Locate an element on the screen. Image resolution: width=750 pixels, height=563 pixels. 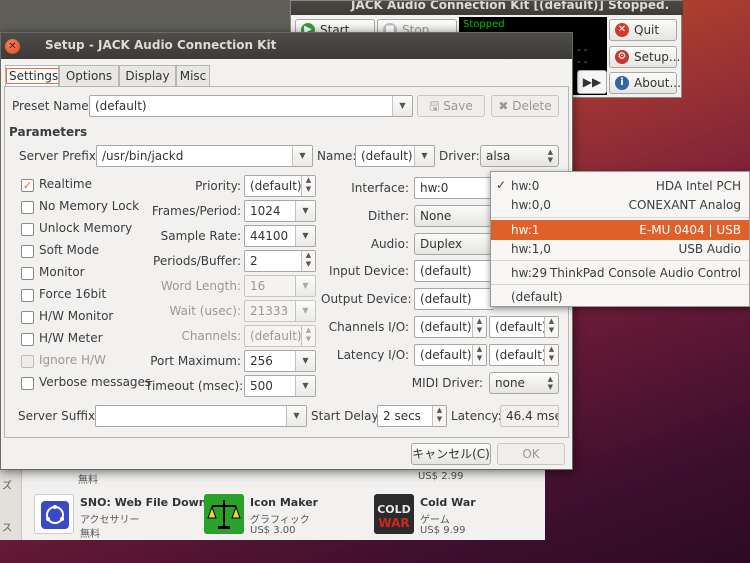
tab-misc: Misc is located at coordinates (193, 76).